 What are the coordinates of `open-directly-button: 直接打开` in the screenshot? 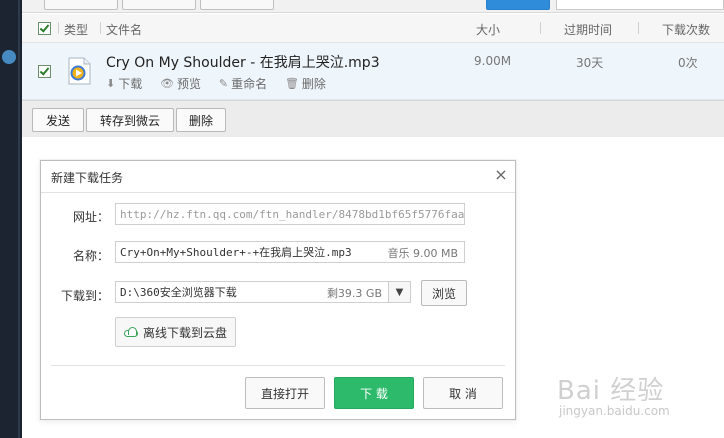 It's located at (285, 393).